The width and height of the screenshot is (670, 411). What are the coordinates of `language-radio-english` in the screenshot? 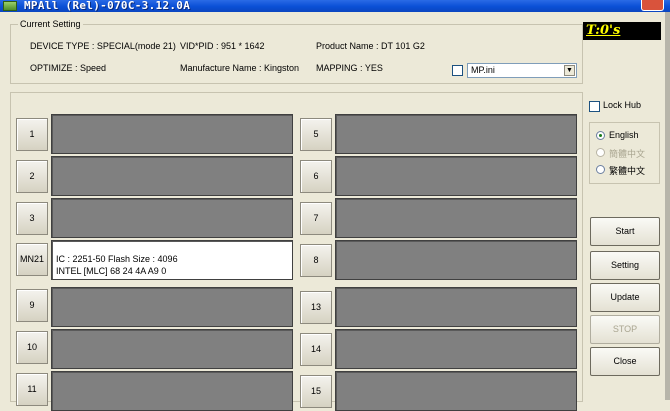 It's located at (600, 135).